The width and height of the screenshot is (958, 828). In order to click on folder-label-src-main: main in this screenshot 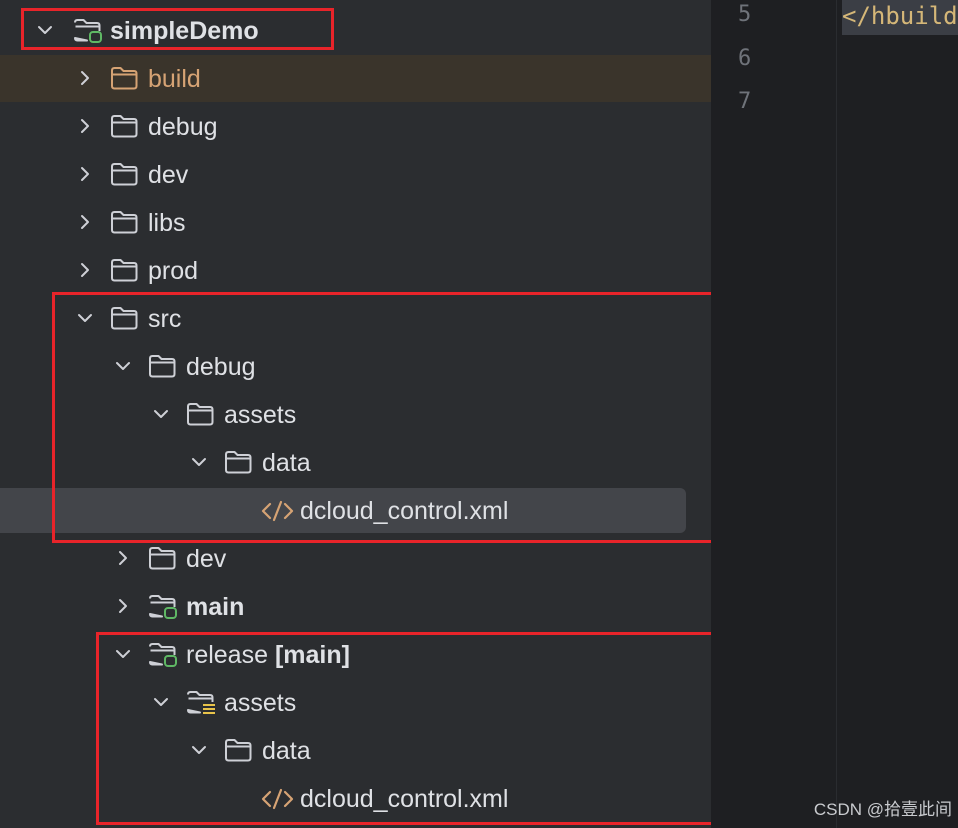, I will do `click(215, 607)`.